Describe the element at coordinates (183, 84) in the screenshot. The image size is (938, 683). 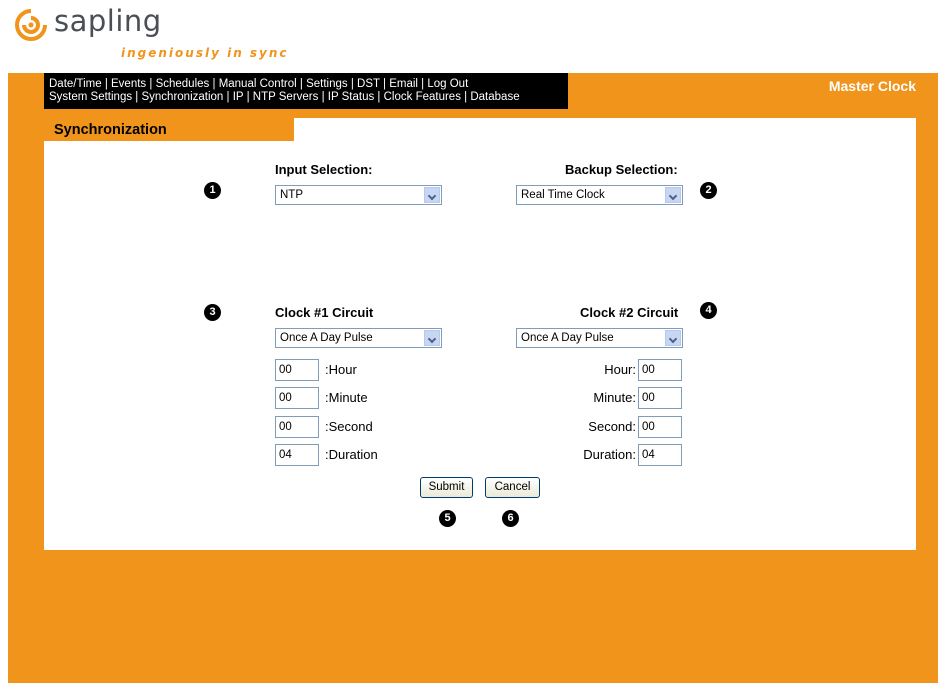
I see `nav-link-schedules: Schedules` at that location.